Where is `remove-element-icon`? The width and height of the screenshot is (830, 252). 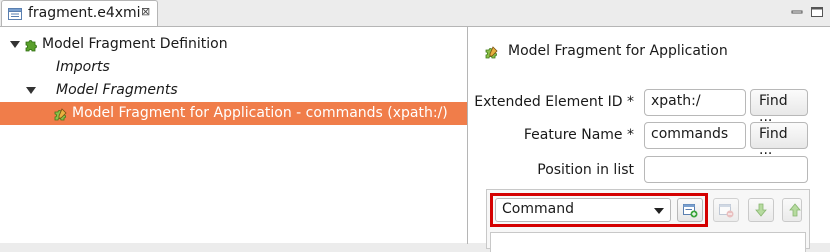
remove-element-icon is located at coordinates (726, 211).